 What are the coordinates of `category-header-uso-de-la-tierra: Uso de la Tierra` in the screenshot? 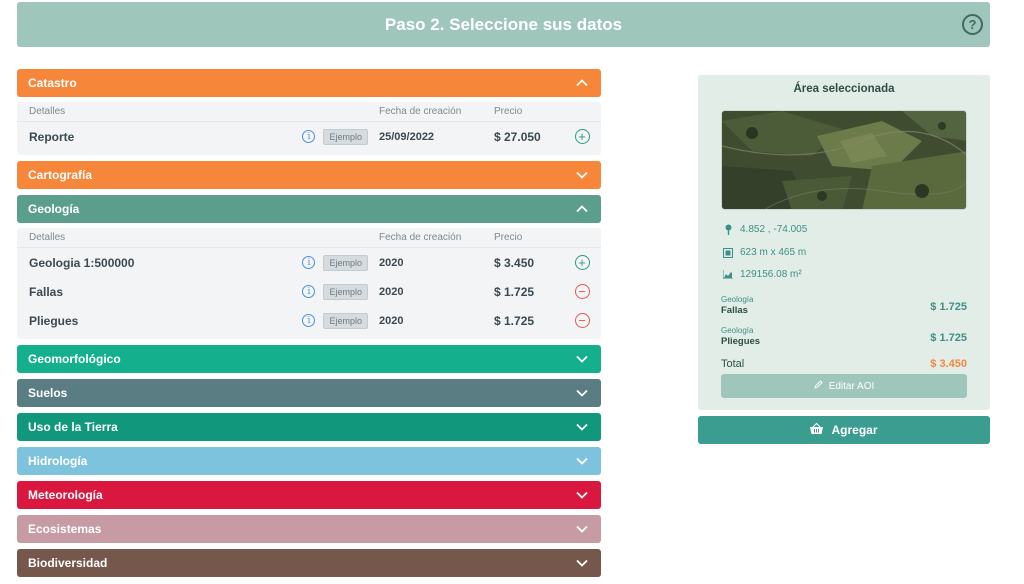 It's located at (309, 427).